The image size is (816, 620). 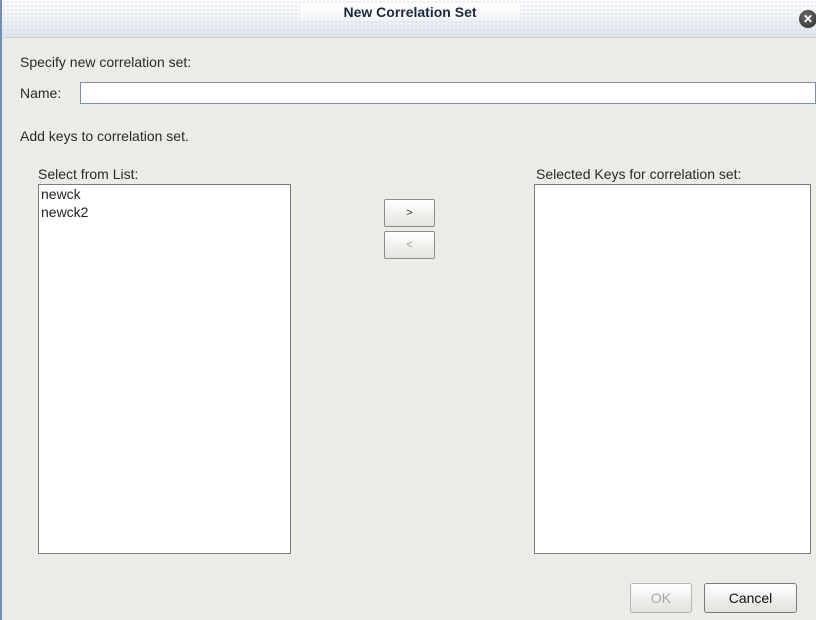 What do you see at coordinates (409, 245) in the screenshot?
I see `remove-key-button: <` at bounding box center [409, 245].